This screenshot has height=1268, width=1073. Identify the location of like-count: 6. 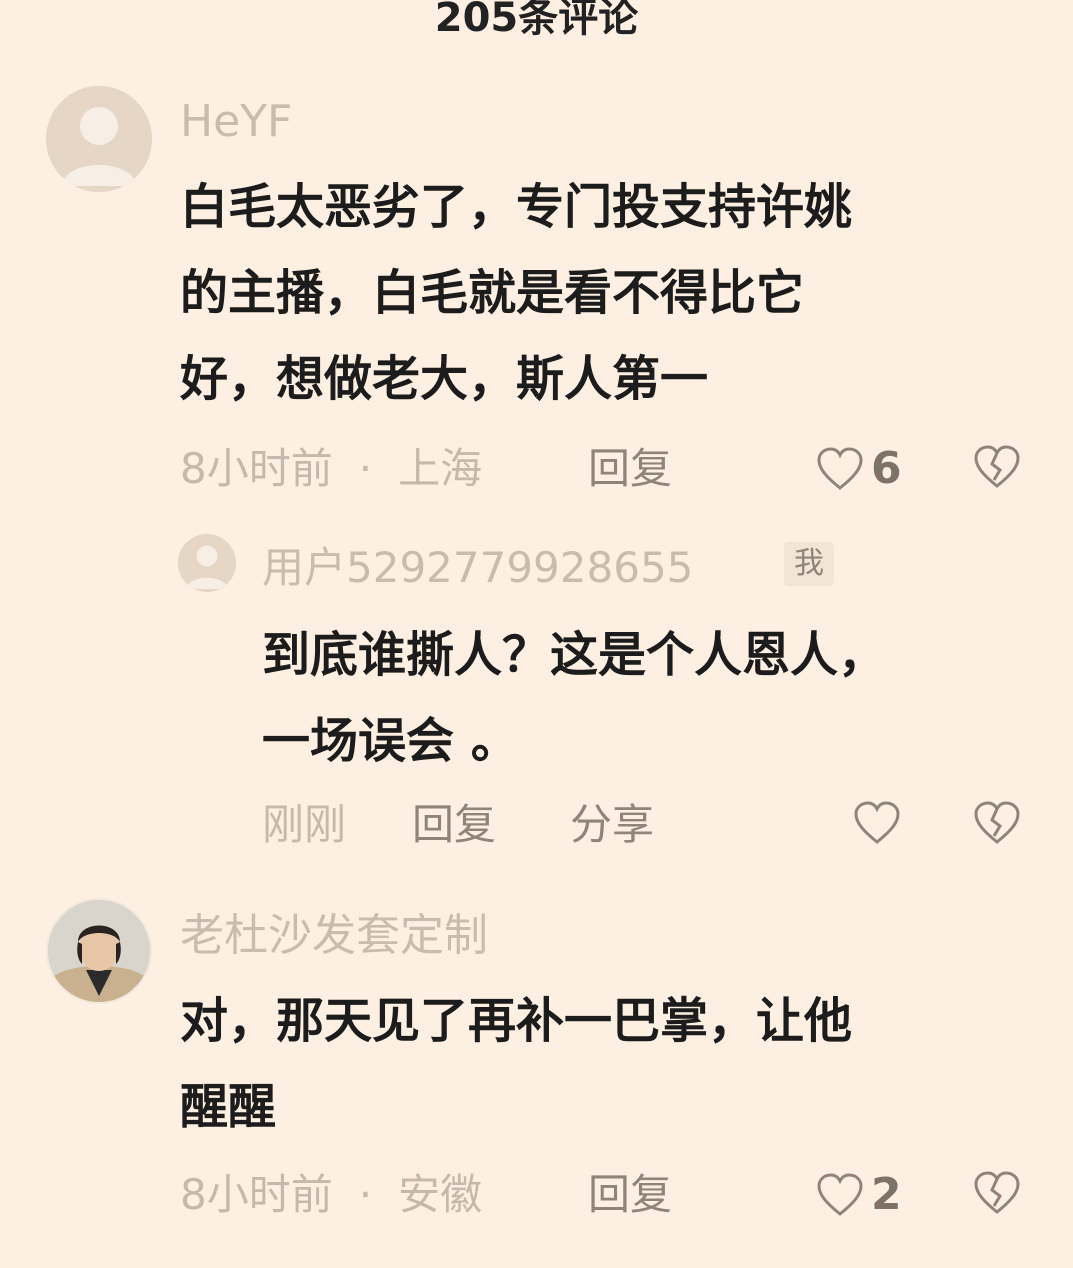
(886, 468).